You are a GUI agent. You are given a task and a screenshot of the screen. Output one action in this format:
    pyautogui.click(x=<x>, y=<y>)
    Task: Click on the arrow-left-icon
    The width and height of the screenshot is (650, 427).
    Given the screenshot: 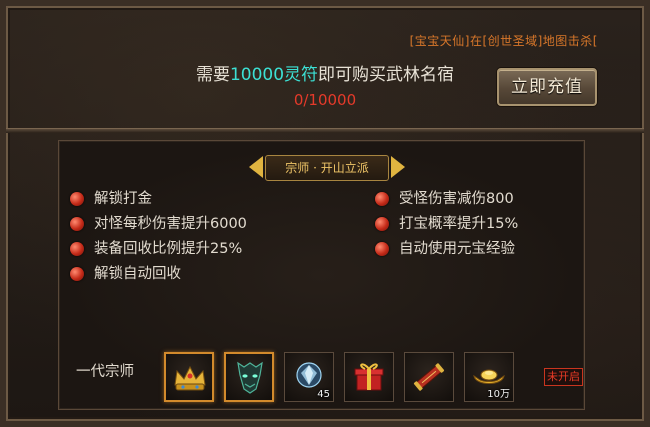 What is the action you would take?
    pyautogui.click(x=256, y=167)
    